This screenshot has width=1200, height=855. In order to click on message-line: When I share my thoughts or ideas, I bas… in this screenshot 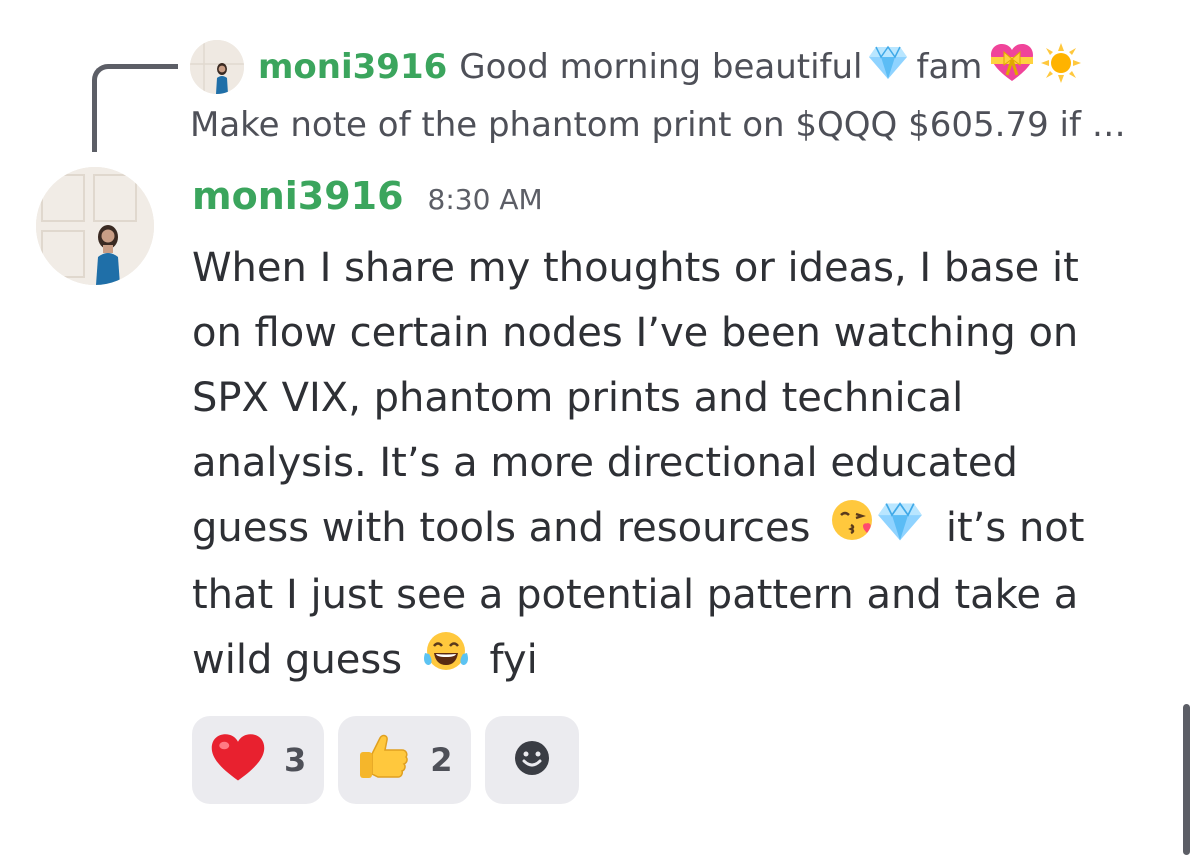, I will do `click(635, 268)`.